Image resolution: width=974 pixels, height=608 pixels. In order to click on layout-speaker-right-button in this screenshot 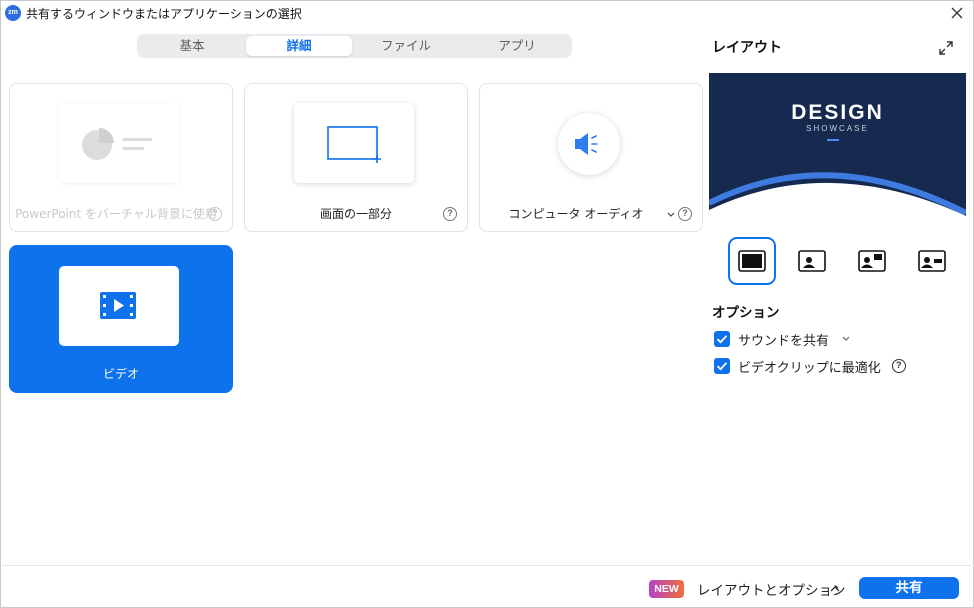, I will do `click(932, 261)`.